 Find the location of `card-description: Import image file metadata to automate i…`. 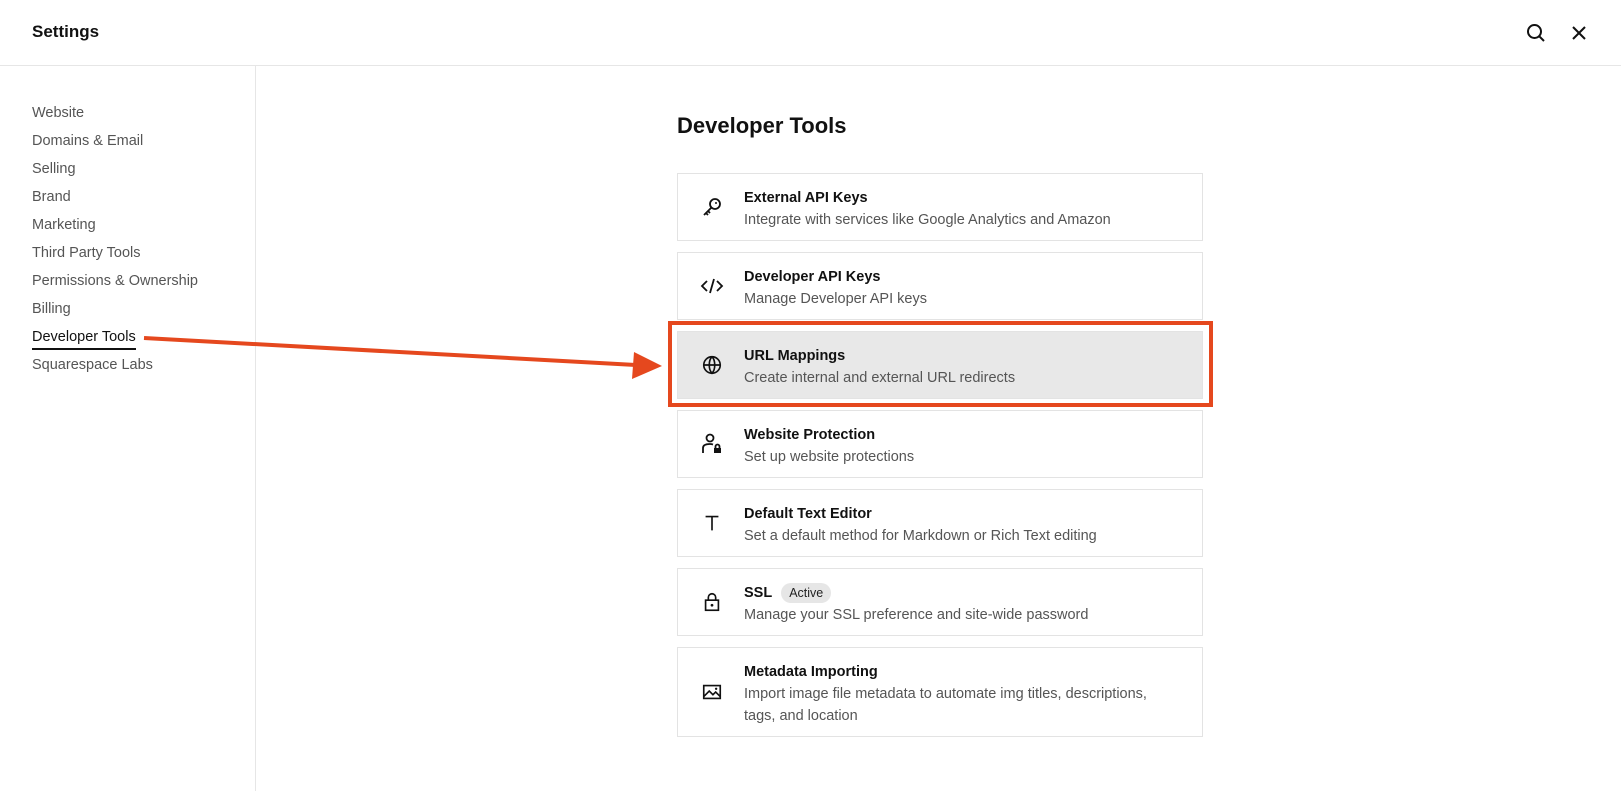

card-description: Import image file metadata to automate i… is located at coordinates (945, 705).